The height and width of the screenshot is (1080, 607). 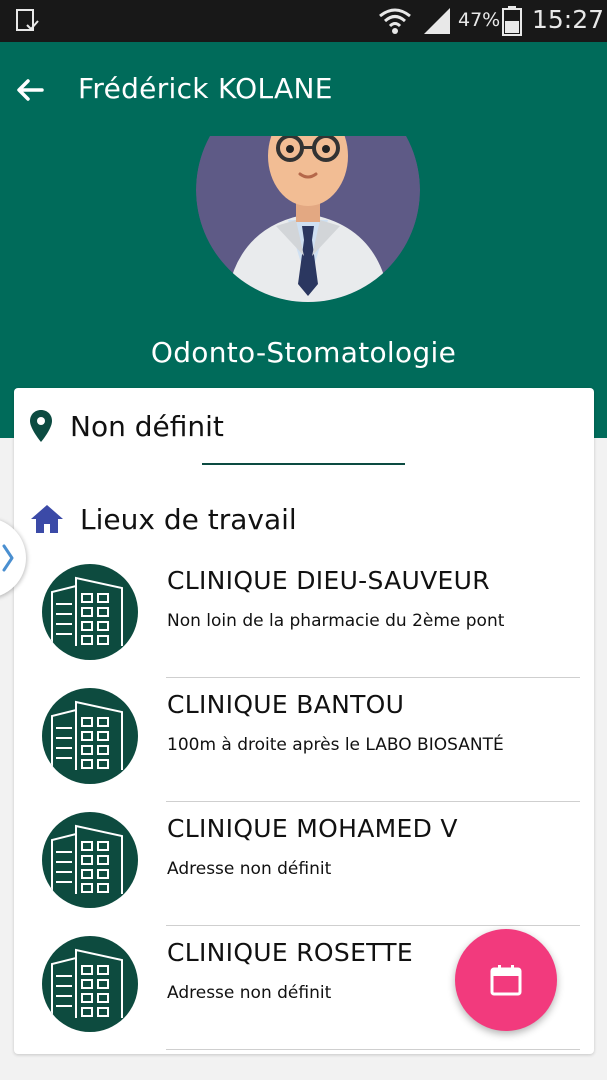 What do you see at coordinates (308, 219) in the screenshot?
I see `doctor-avatar` at bounding box center [308, 219].